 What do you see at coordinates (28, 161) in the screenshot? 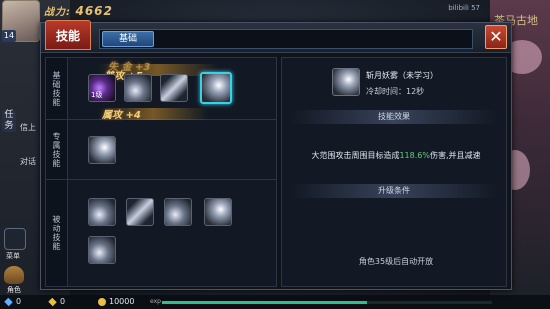
I see `side-label-2: 对话` at bounding box center [28, 161].